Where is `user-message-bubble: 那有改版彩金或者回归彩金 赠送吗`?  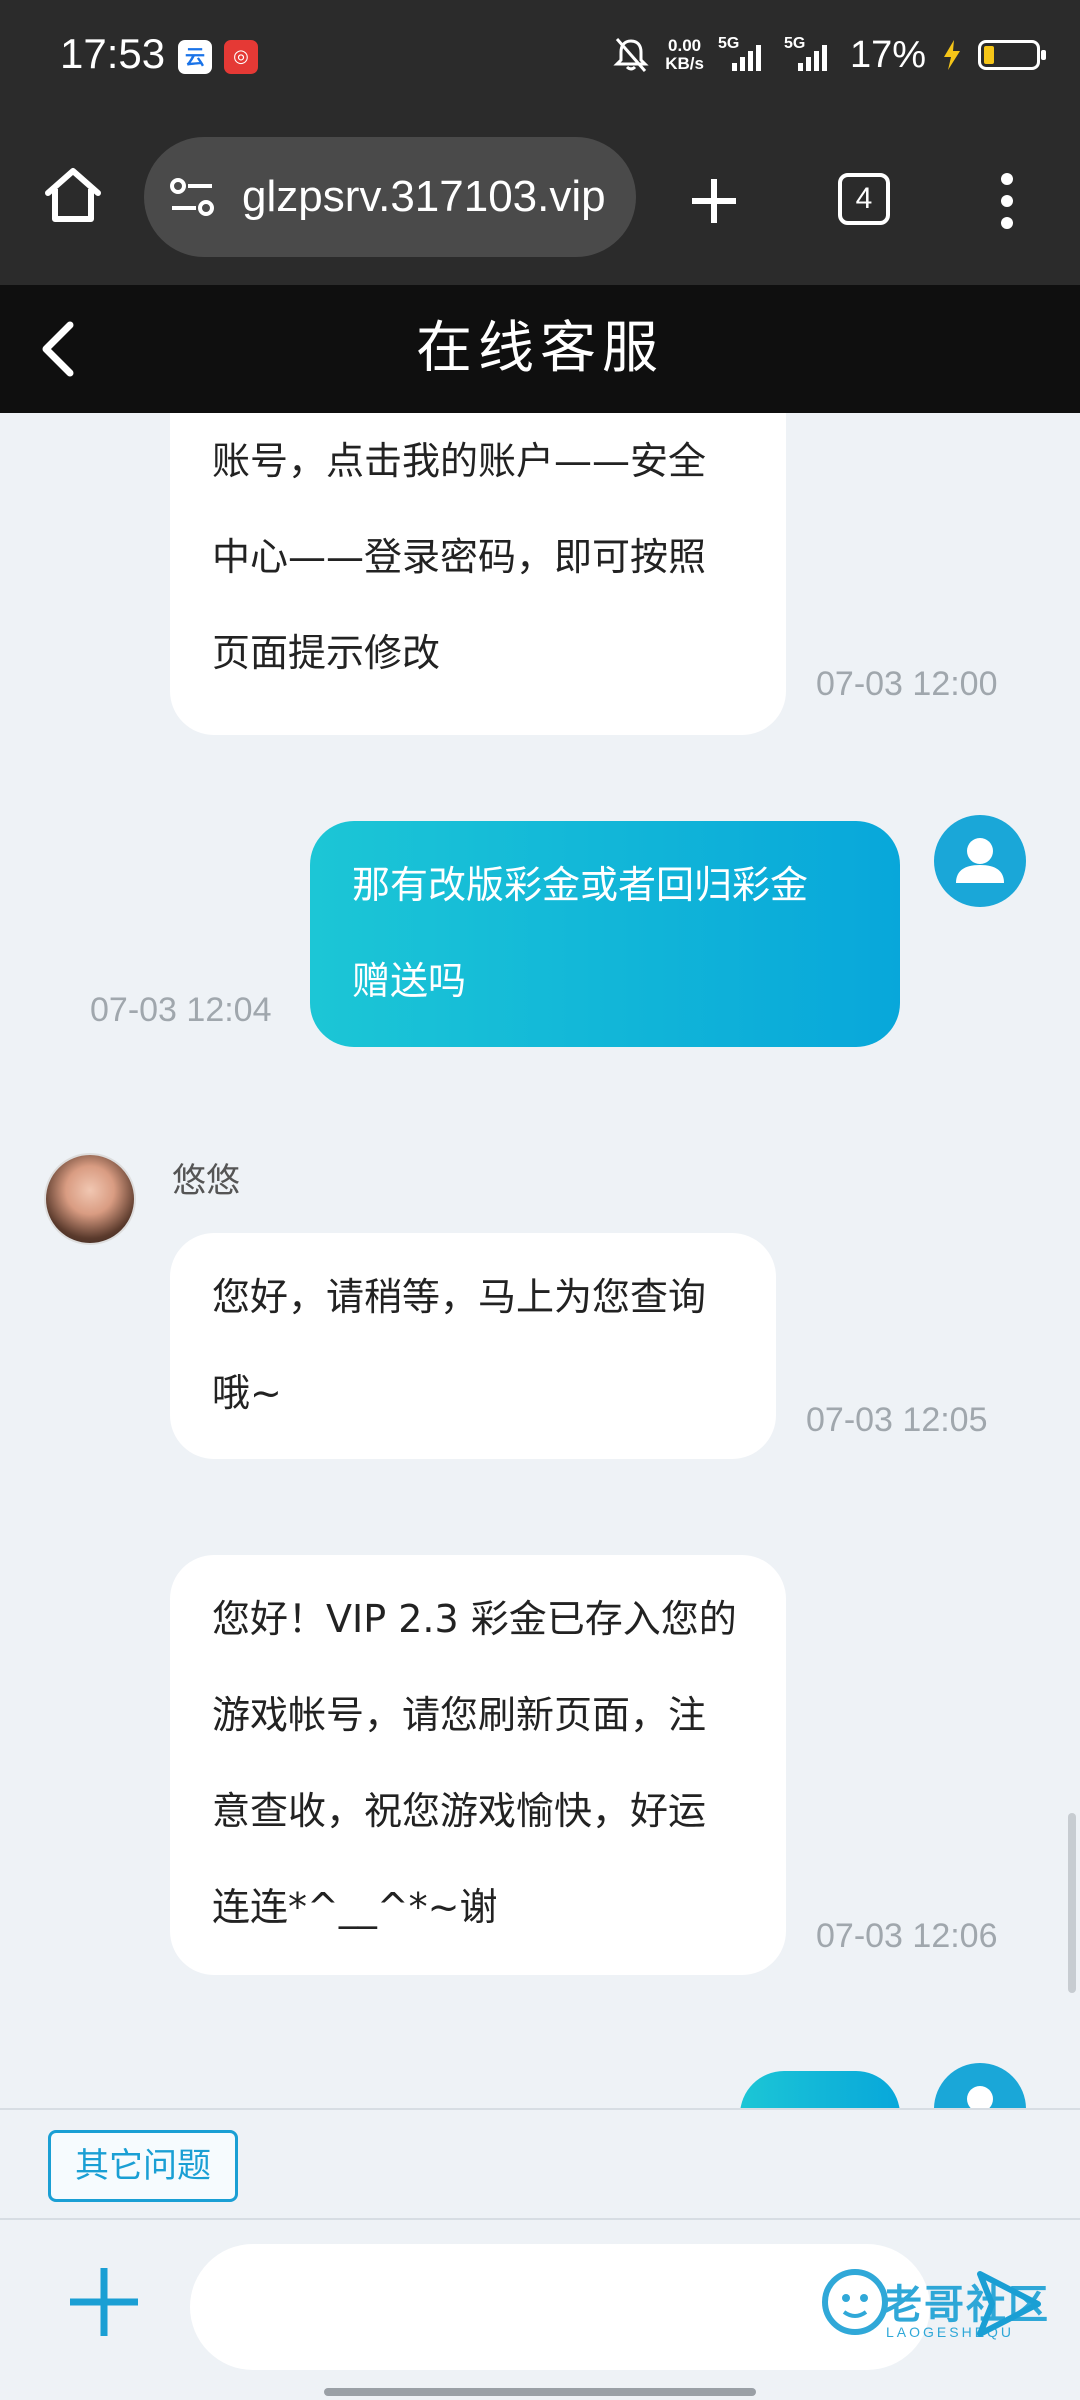
user-message-bubble: 那有改版彩金或者回归彩金 赠送吗 is located at coordinates (605, 934).